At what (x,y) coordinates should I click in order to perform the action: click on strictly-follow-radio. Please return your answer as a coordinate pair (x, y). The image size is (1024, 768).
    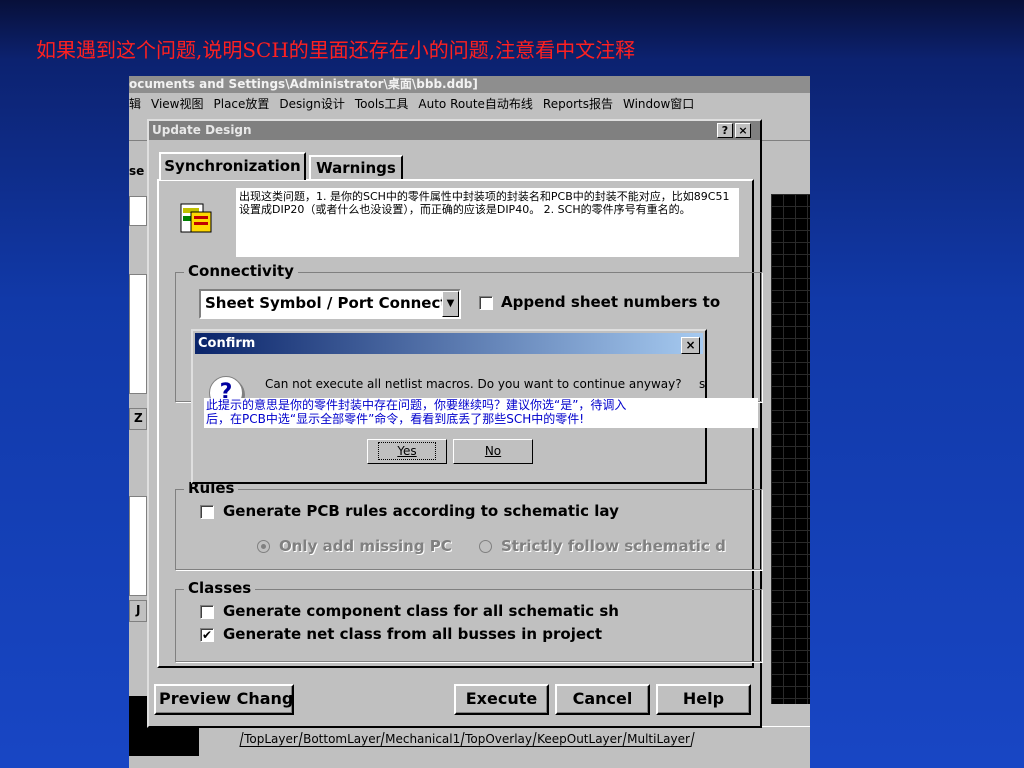
    Looking at the image, I should click on (485, 546).